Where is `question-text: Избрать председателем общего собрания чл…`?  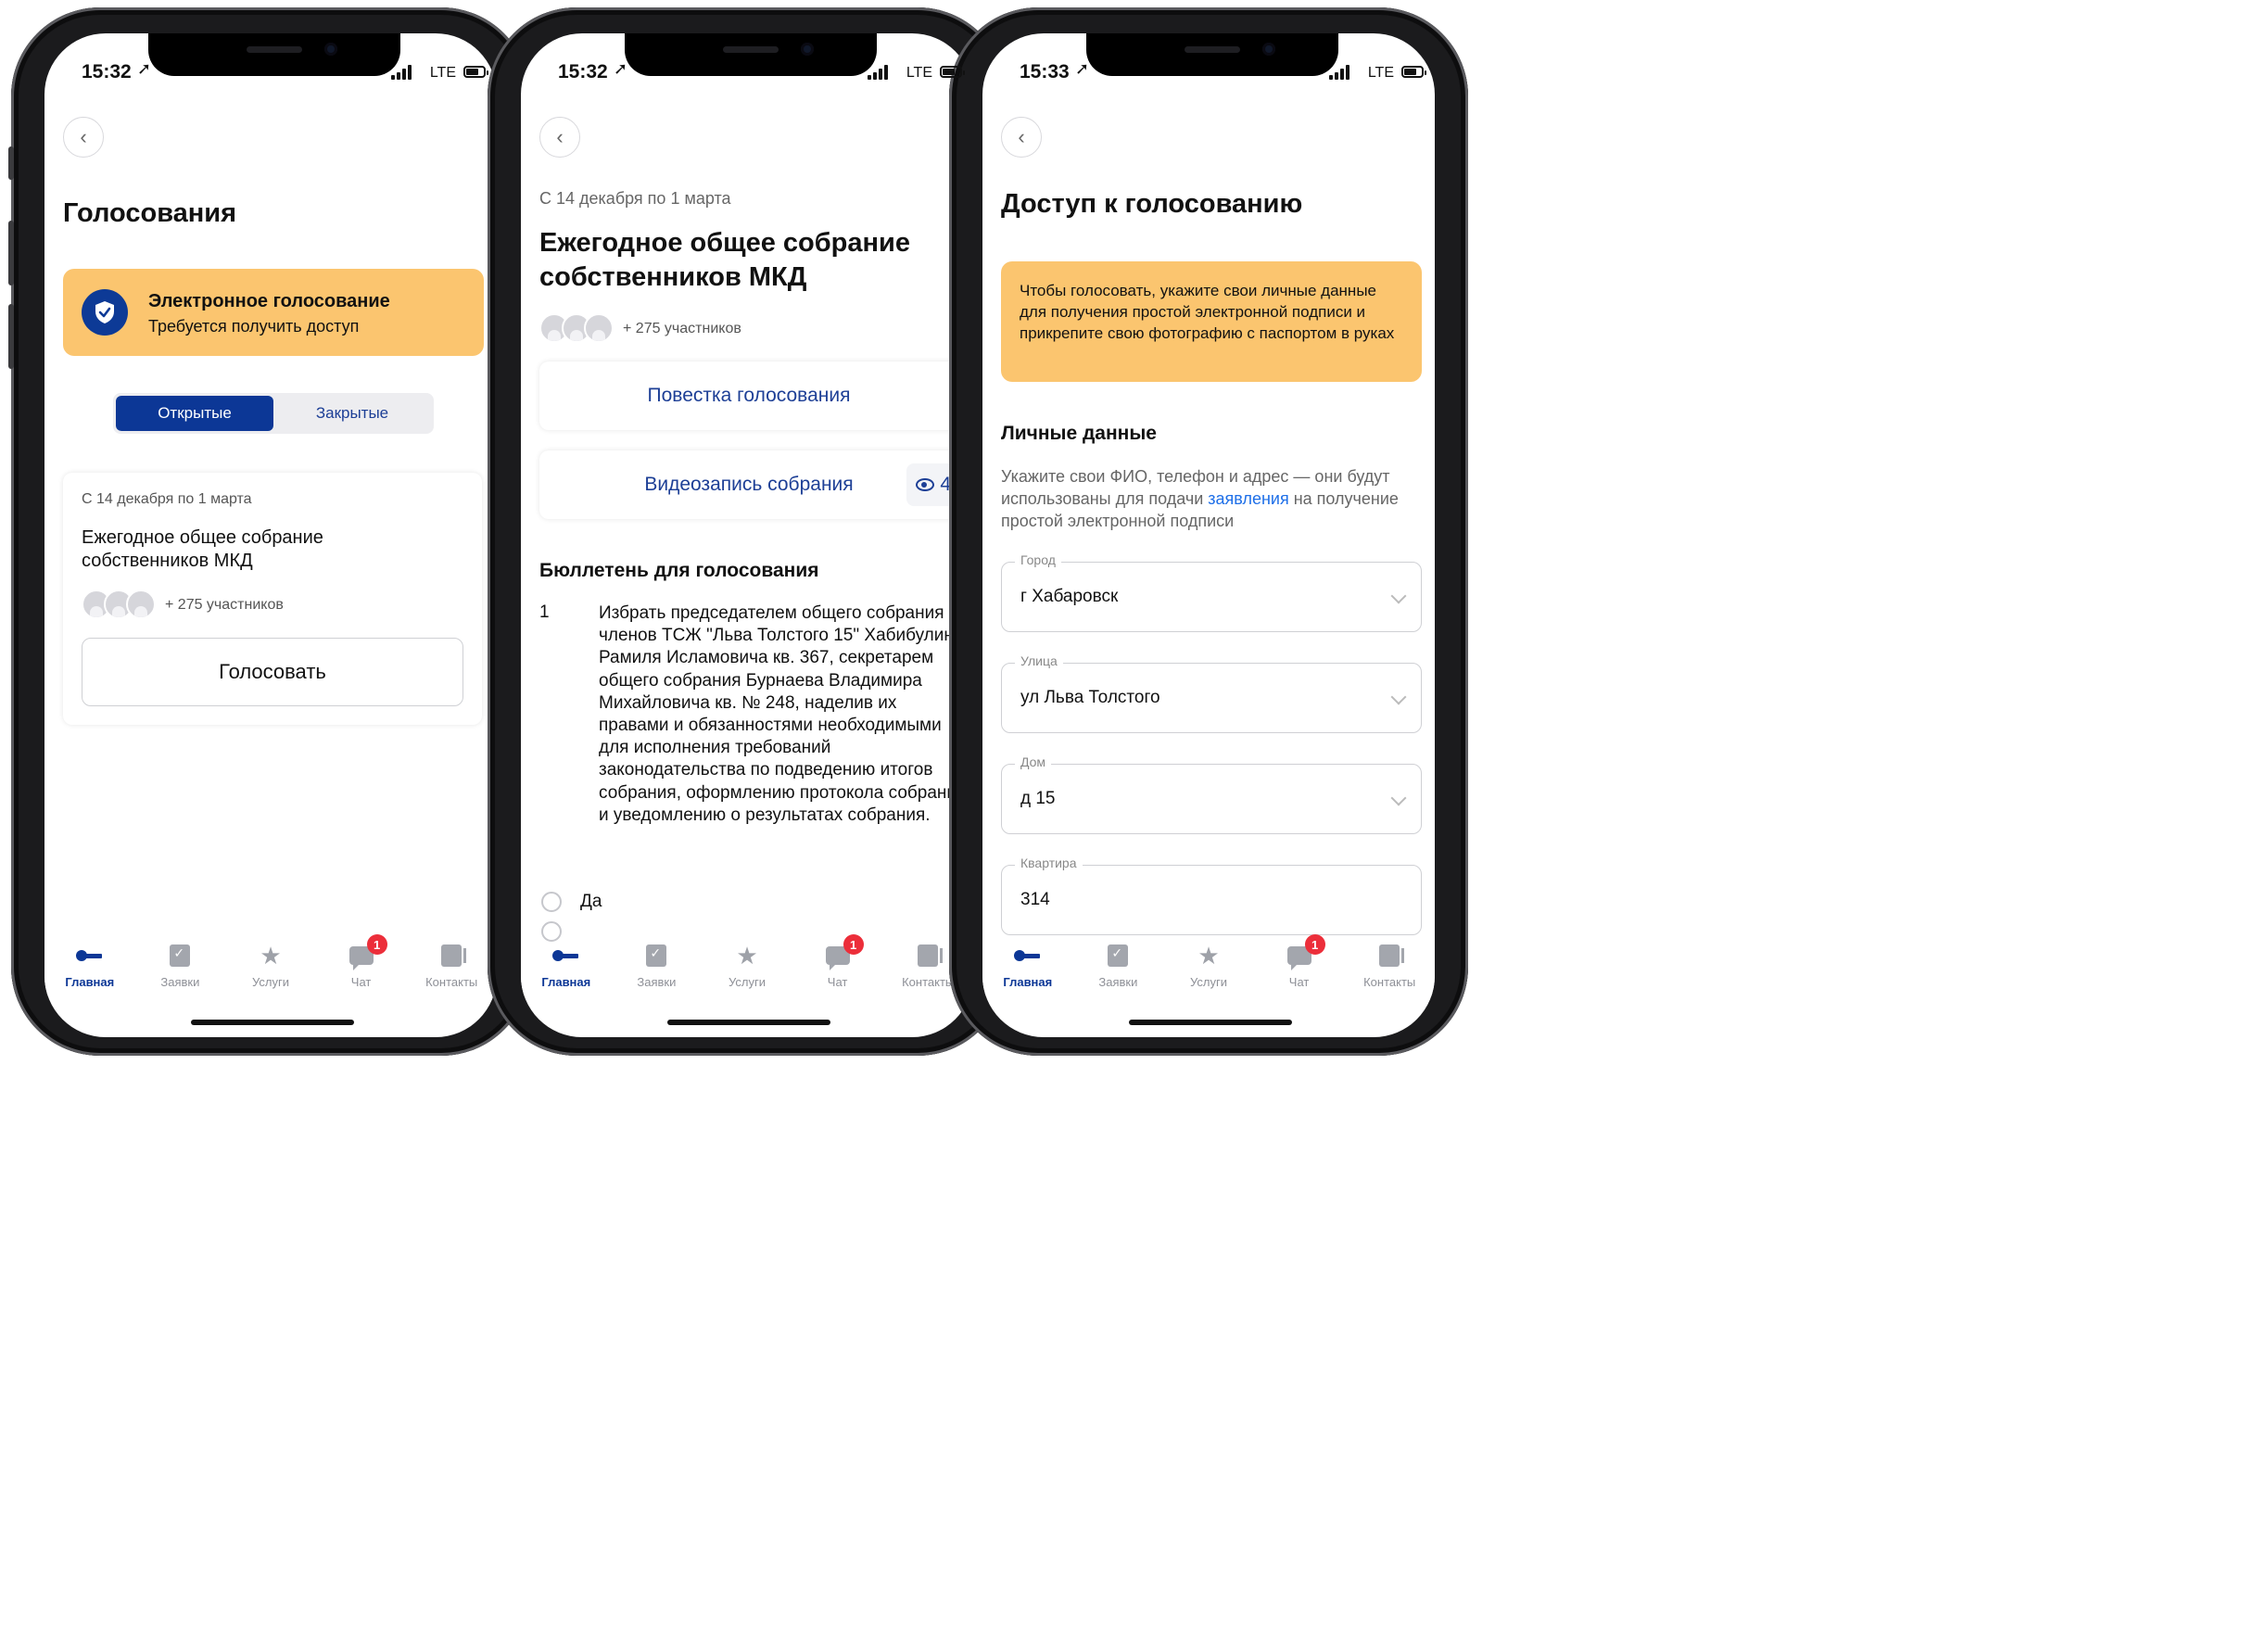
question-text: Избрать председателем общего собрания чл… is located at coordinates (783, 714).